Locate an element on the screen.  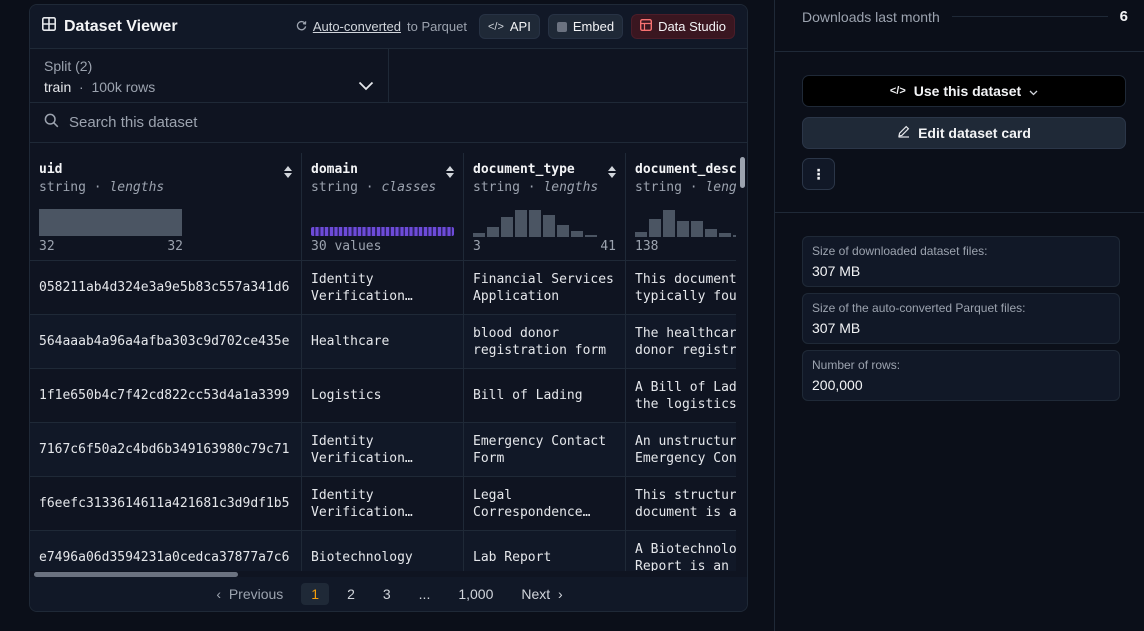
search-bar: Search this dataset is located at coordinates (388, 123).